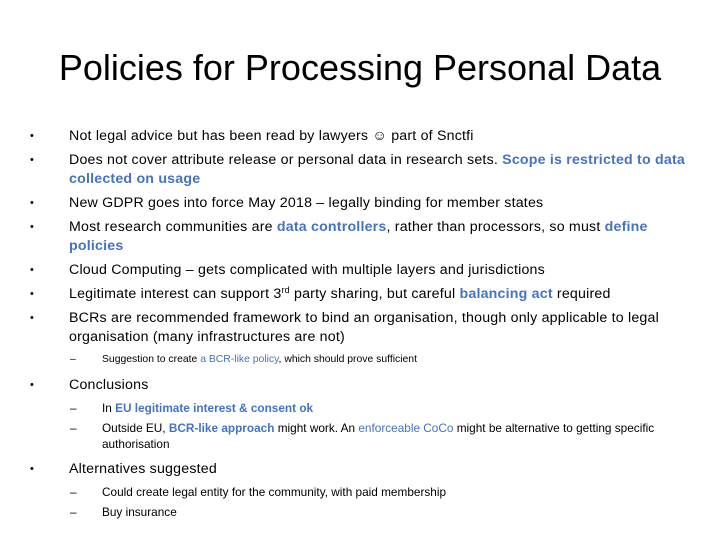  Describe the element at coordinates (214, 408) in the screenshot. I see `highlight-text: EU legitimate interest & consent ok` at that location.